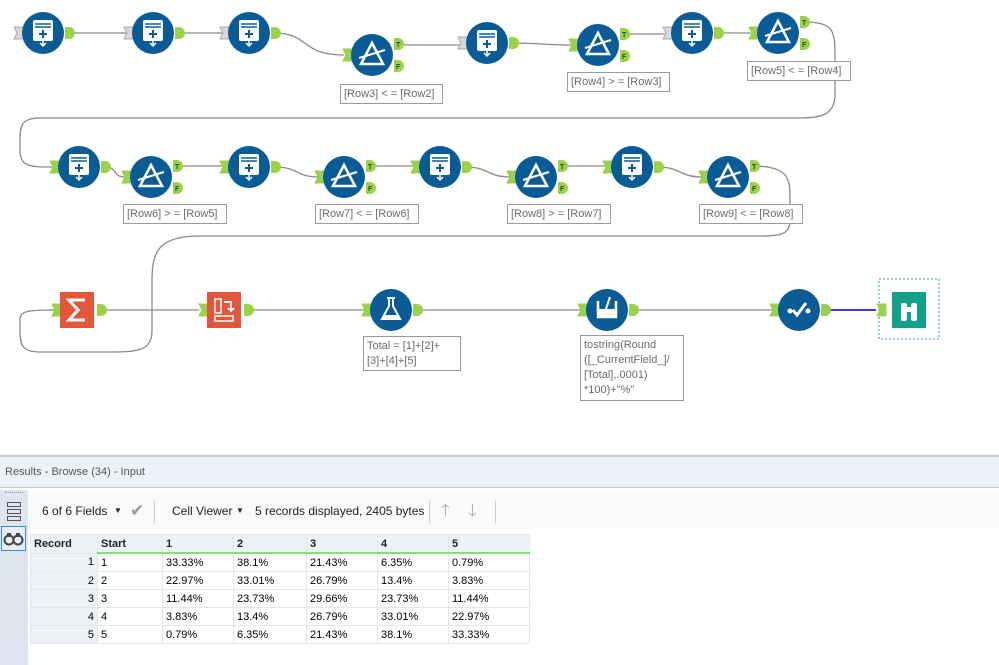 Image resolution: width=999 pixels, height=665 pixels. What do you see at coordinates (64, 544) in the screenshot?
I see `column-header: Record` at bounding box center [64, 544].